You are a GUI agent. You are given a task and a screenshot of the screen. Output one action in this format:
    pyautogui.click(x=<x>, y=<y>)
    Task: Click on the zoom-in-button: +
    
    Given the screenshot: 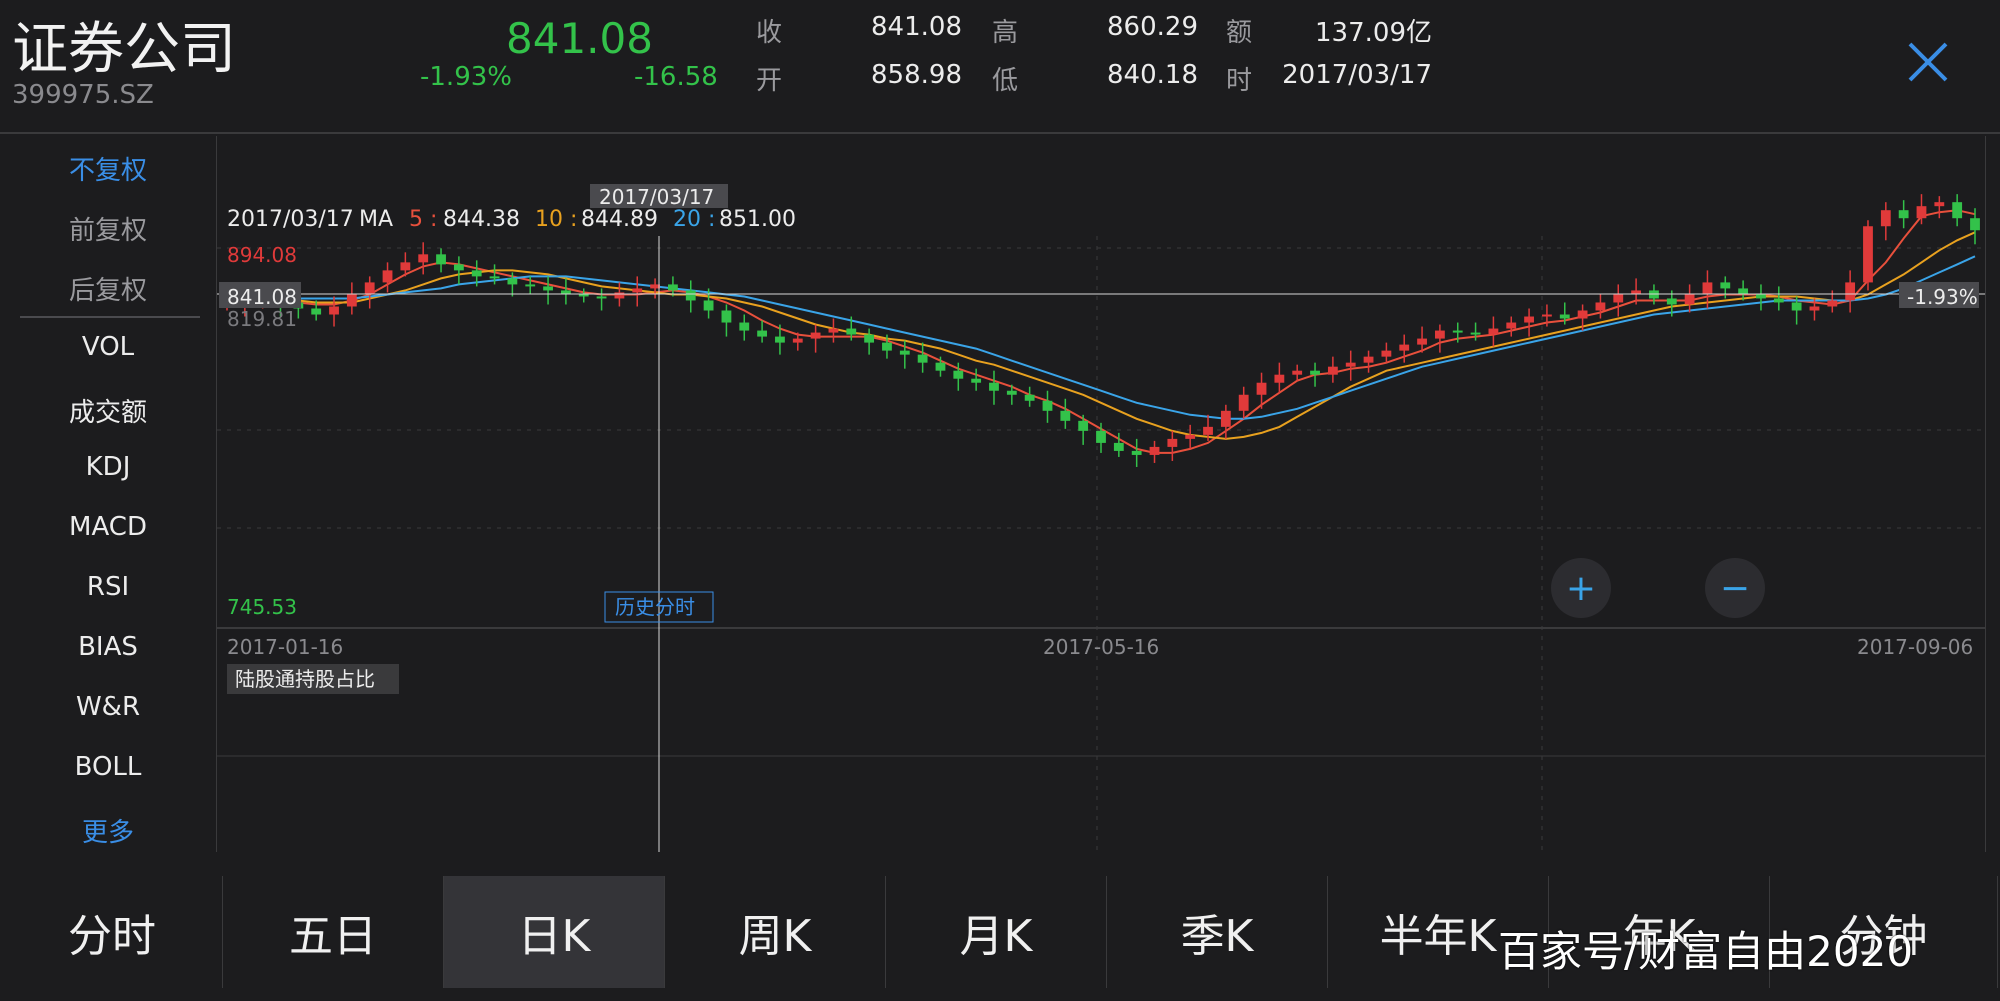 What is the action you would take?
    pyautogui.click(x=1581, y=588)
    